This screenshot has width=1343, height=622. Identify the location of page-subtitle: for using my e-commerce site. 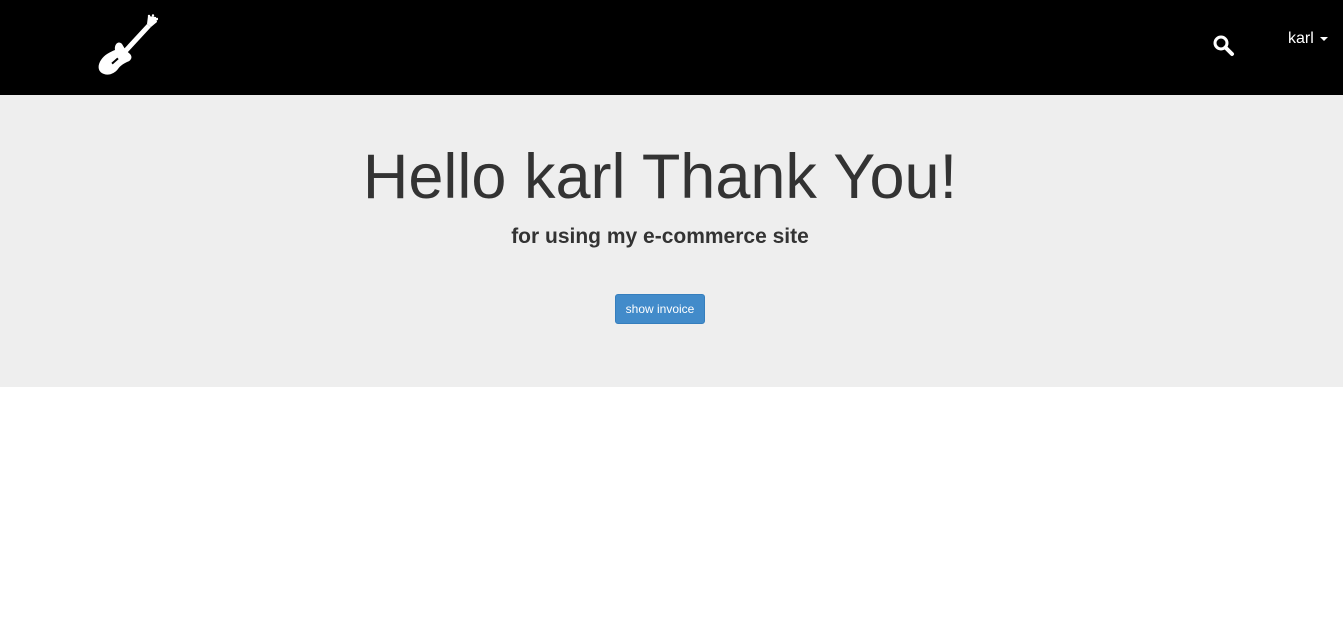
(660, 236).